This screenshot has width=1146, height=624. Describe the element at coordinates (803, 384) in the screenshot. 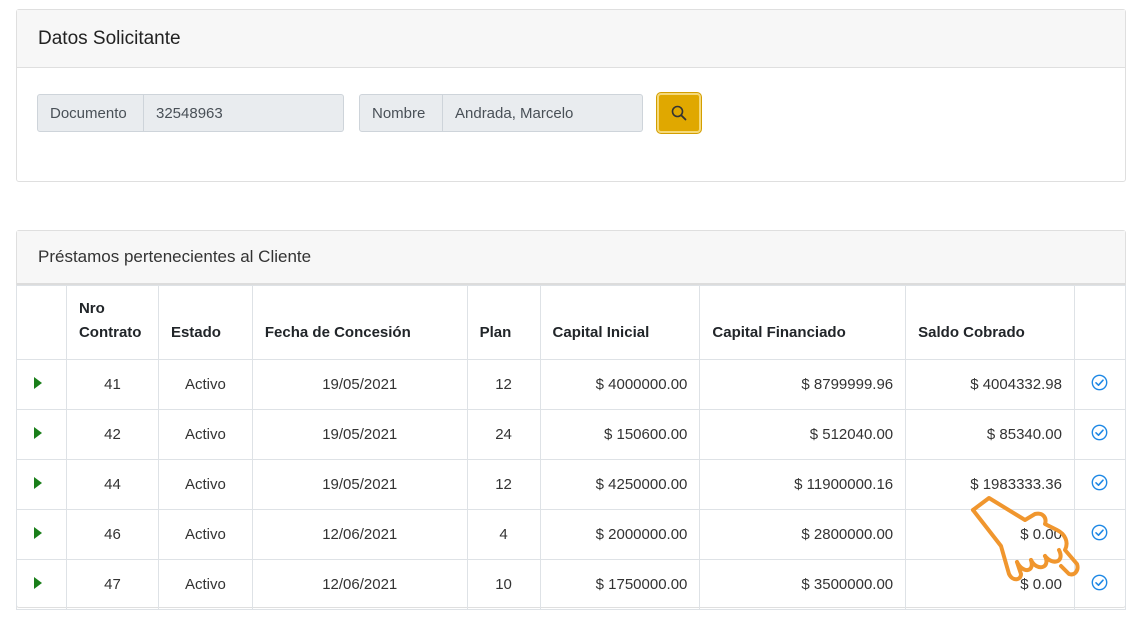

I see `capital-financiado-cell: $ 8799999.96` at that location.